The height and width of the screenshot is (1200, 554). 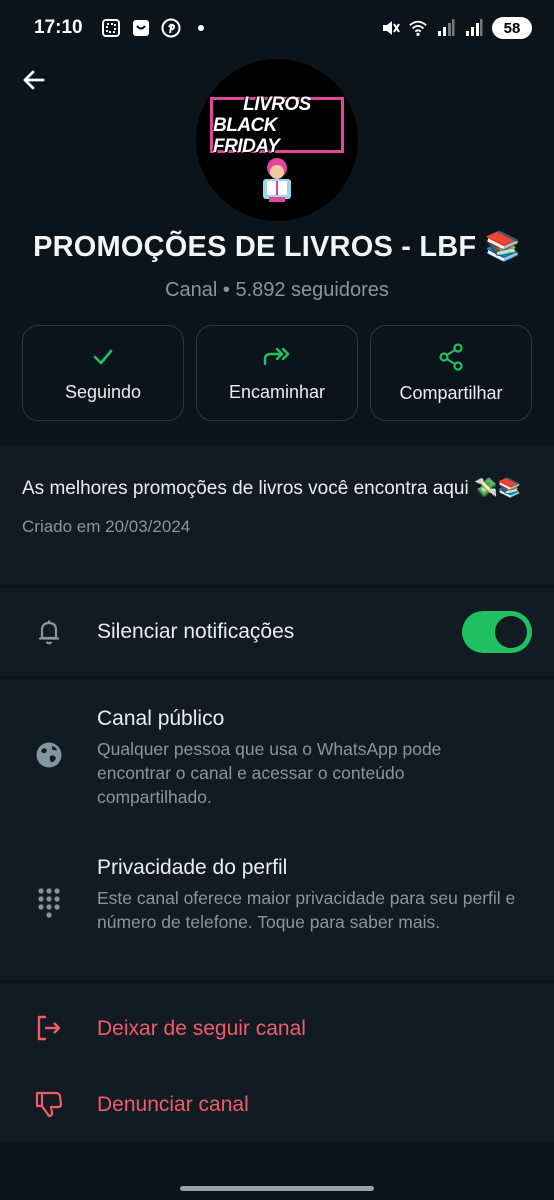 I want to click on notifications-row: Silenciar notificações, so click(x=277, y=632).